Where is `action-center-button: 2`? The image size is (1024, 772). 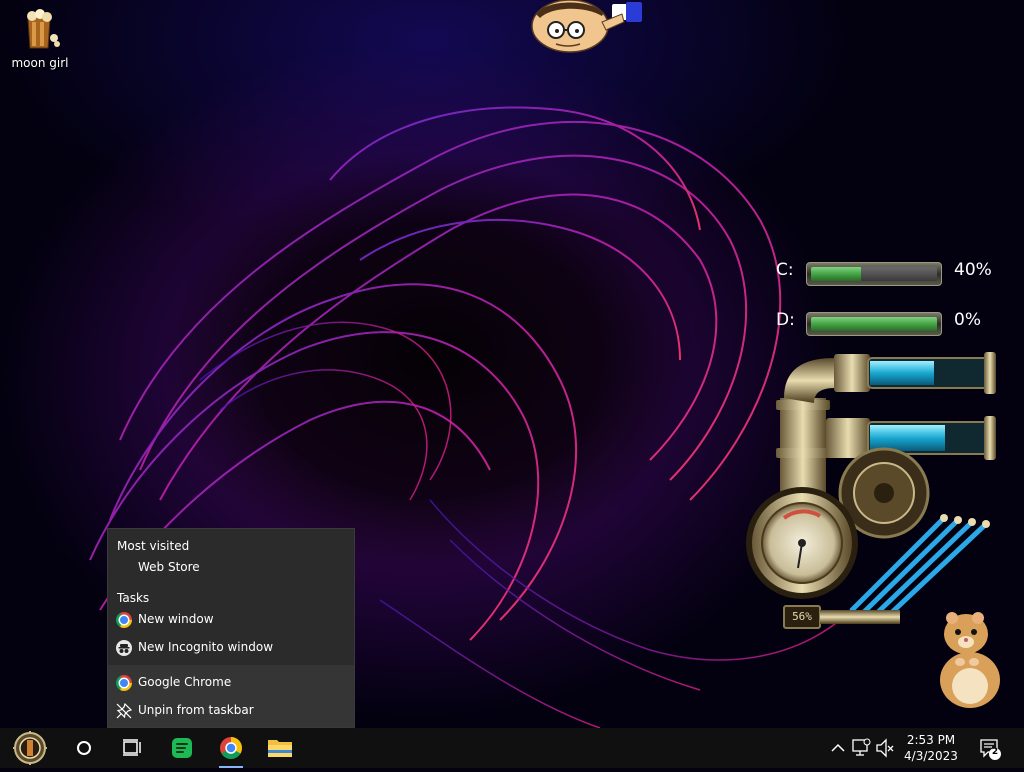 action-center-button: 2 is located at coordinates (990, 748).